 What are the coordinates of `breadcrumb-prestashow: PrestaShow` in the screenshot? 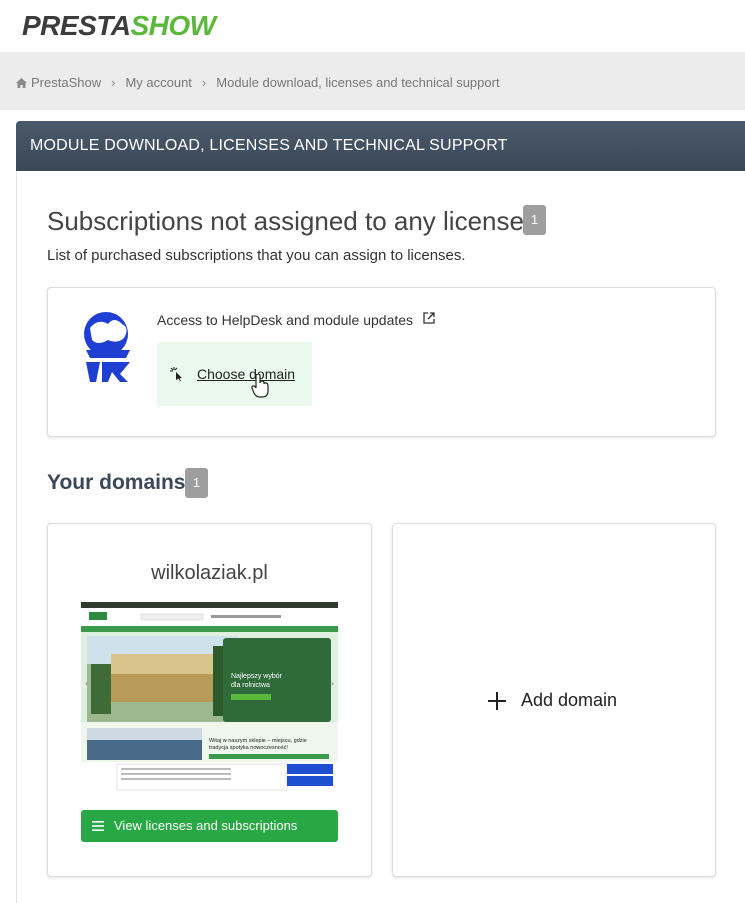 It's located at (66, 82).